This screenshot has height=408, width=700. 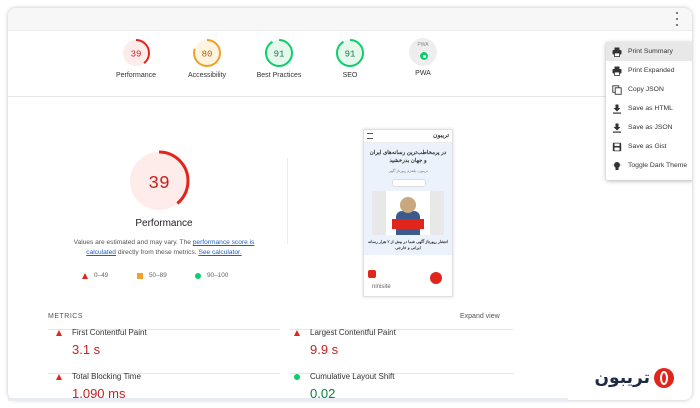 I want to click on menu-item-label: Save as JSON, so click(x=650, y=127).